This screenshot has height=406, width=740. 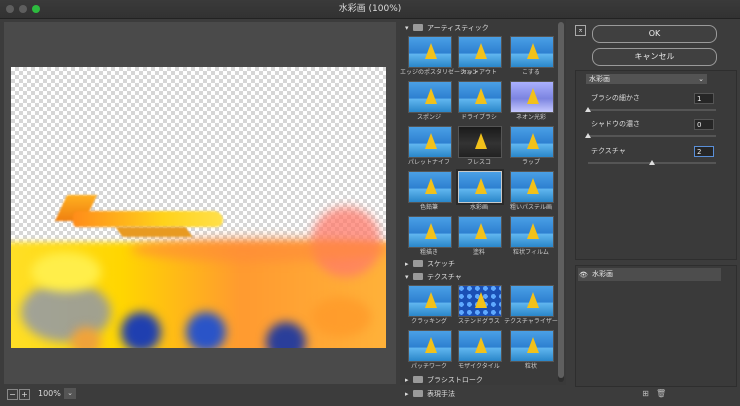 What do you see at coordinates (478, 252) in the screenshot?
I see `filter-thumbnail-label: 塗料` at bounding box center [478, 252].